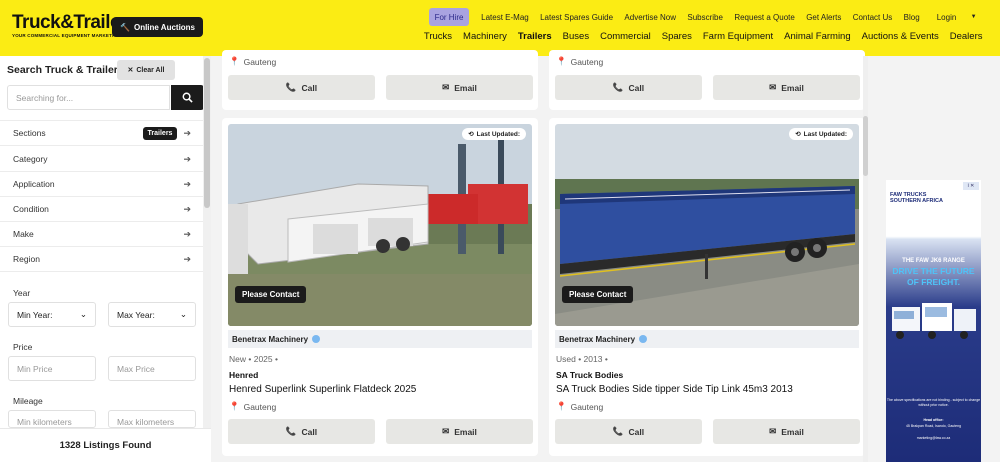  I want to click on nav-auctions-events: Auctions & Events, so click(900, 36).